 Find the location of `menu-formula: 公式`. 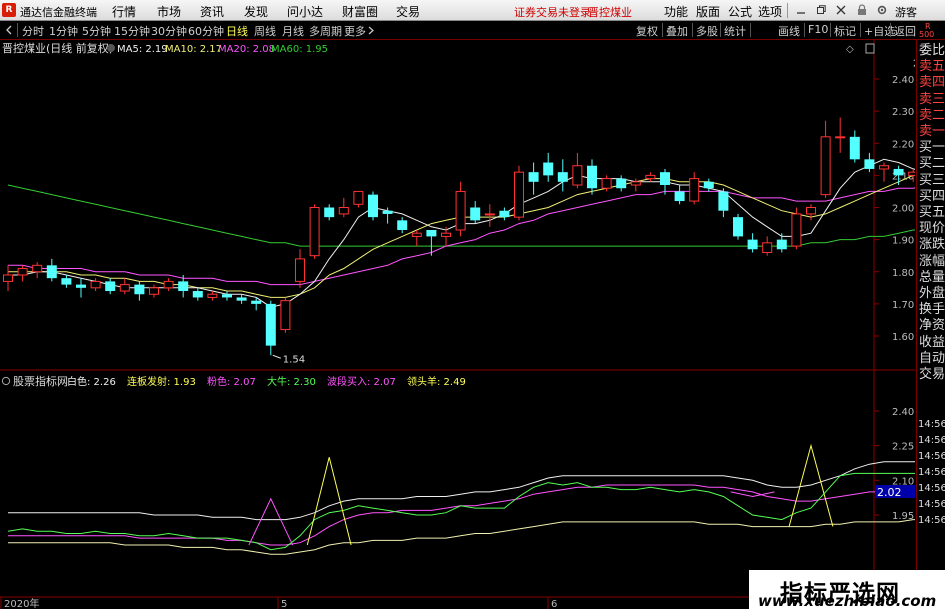

menu-formula: 公式 is located at coordinates (740, 11).